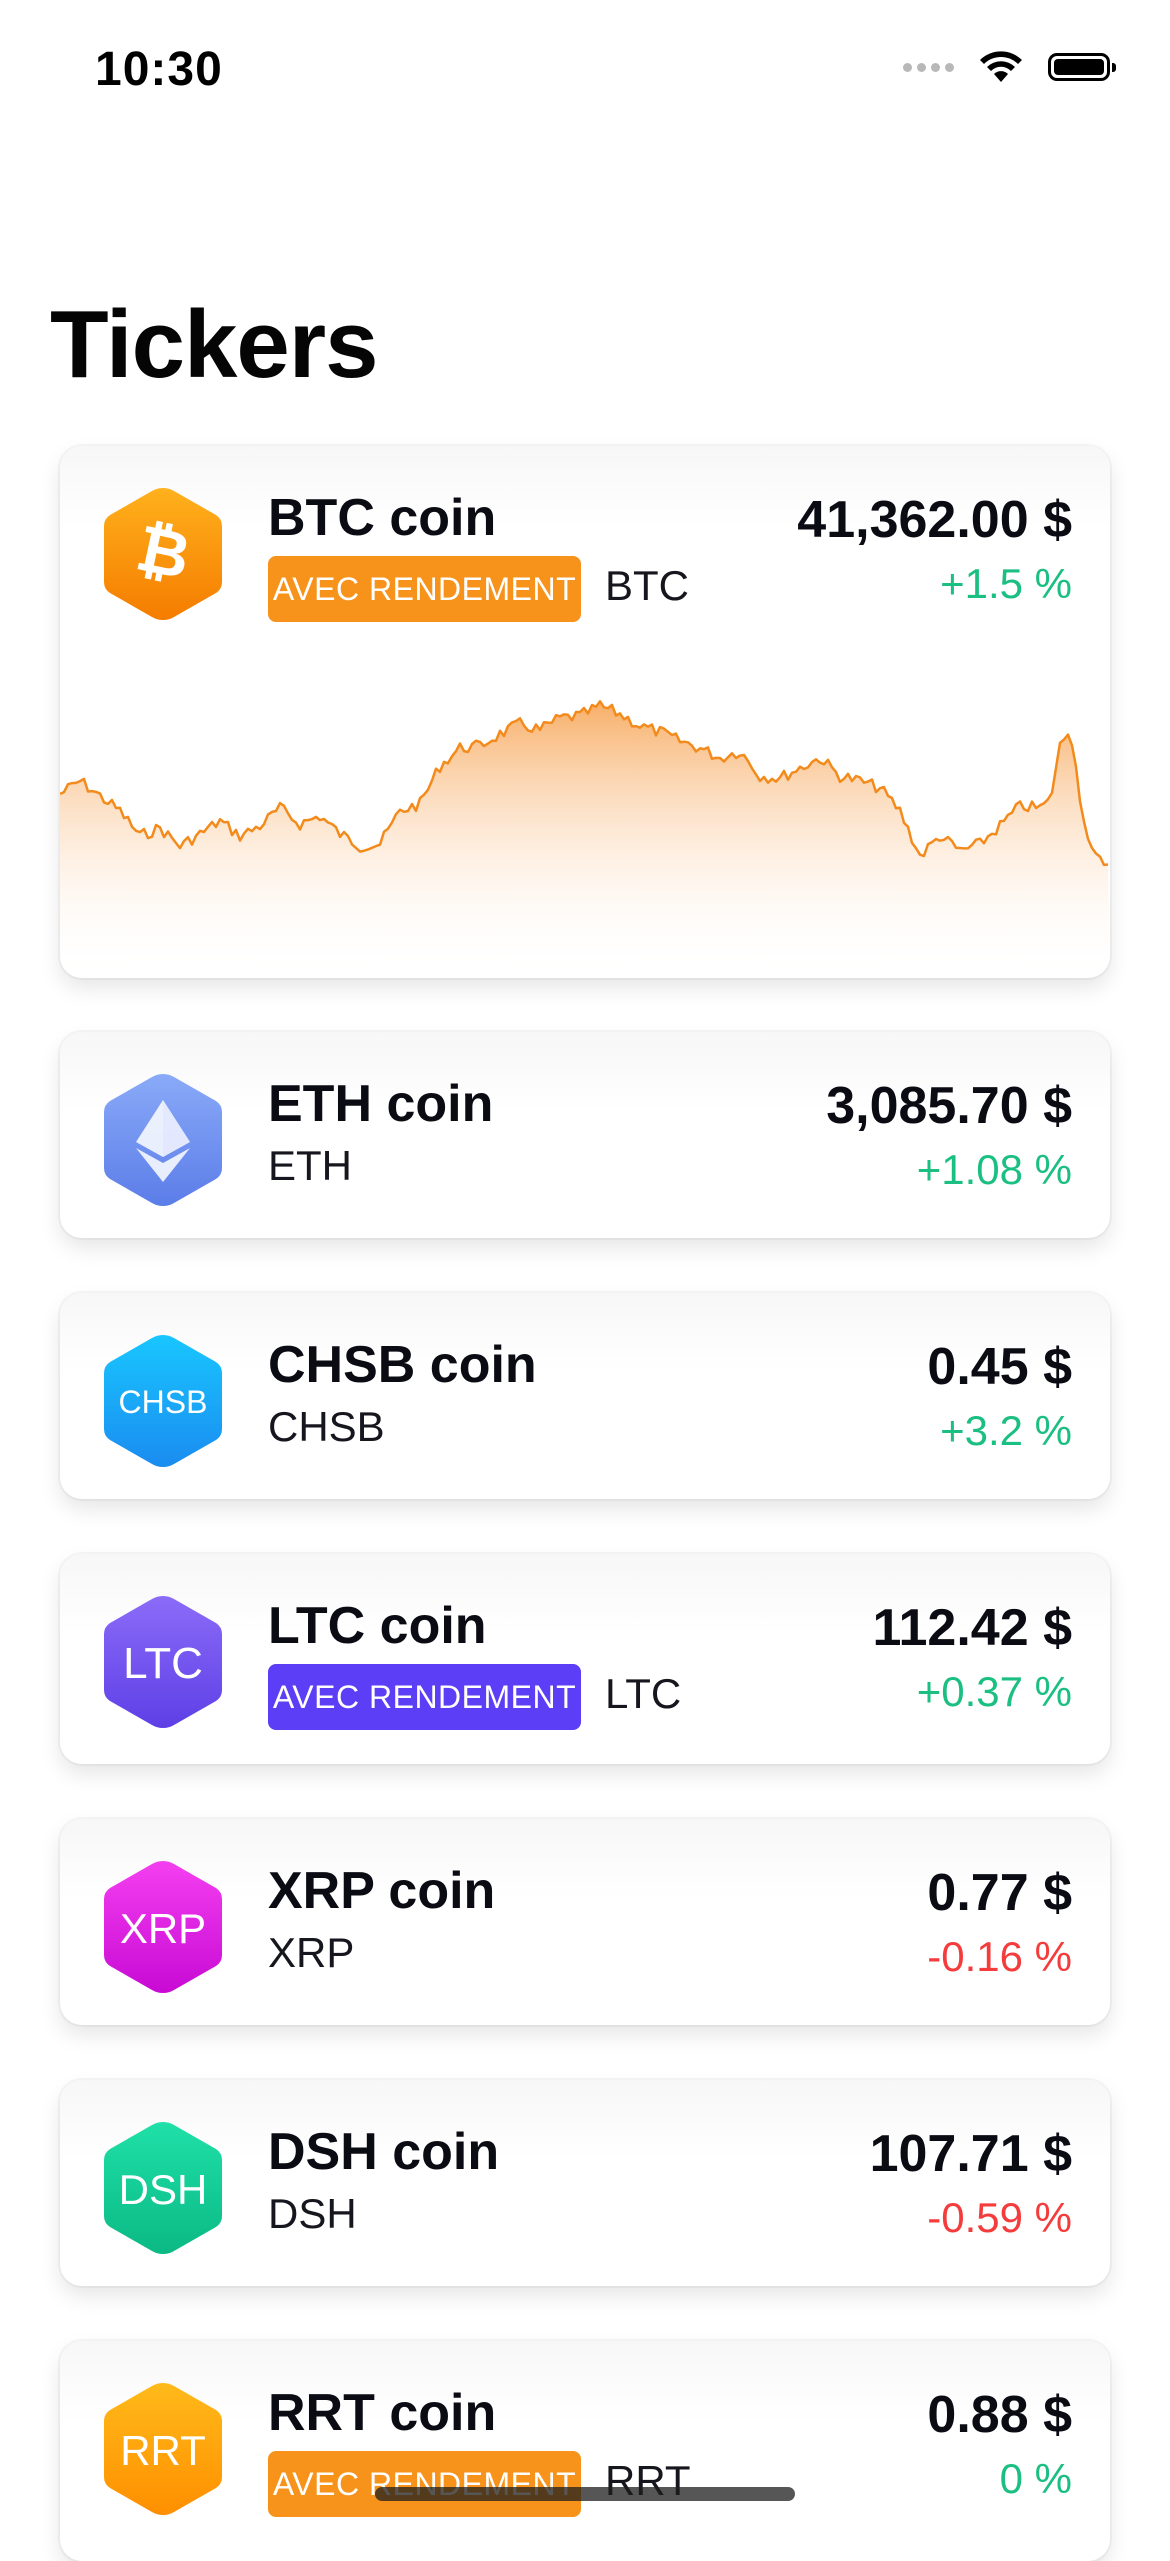 The width and height of the screenshot is (1170, 2561). I want to click on icon-label: LTC, so click(163, 1663).